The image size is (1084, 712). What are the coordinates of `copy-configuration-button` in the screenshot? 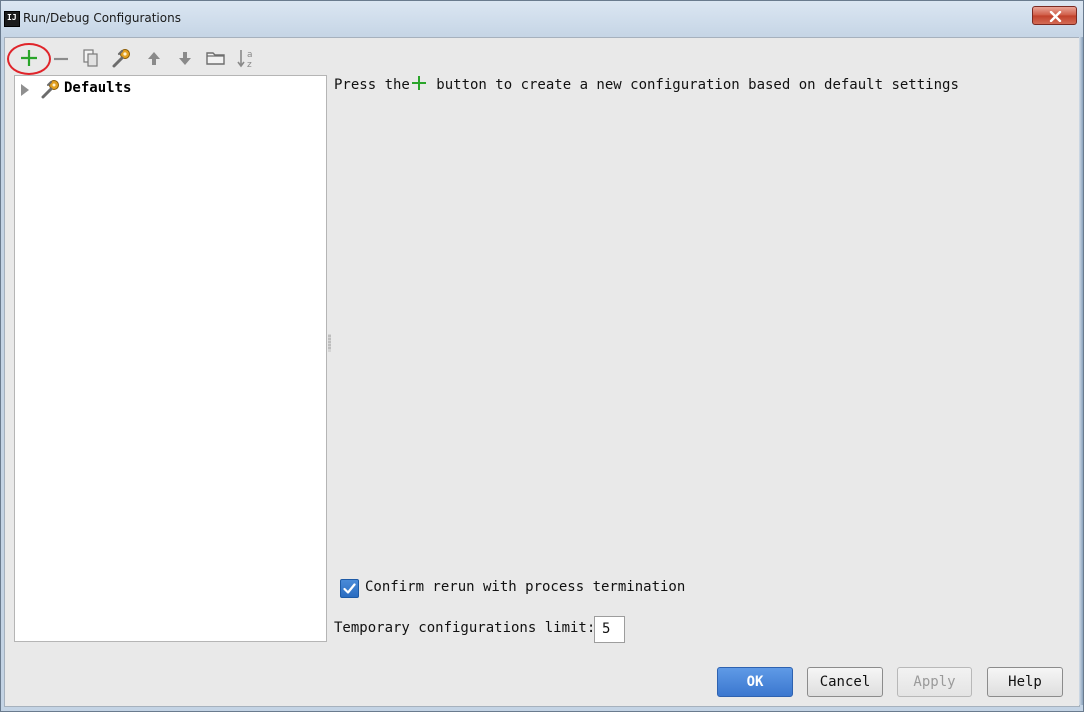 It's located at (91, 58).